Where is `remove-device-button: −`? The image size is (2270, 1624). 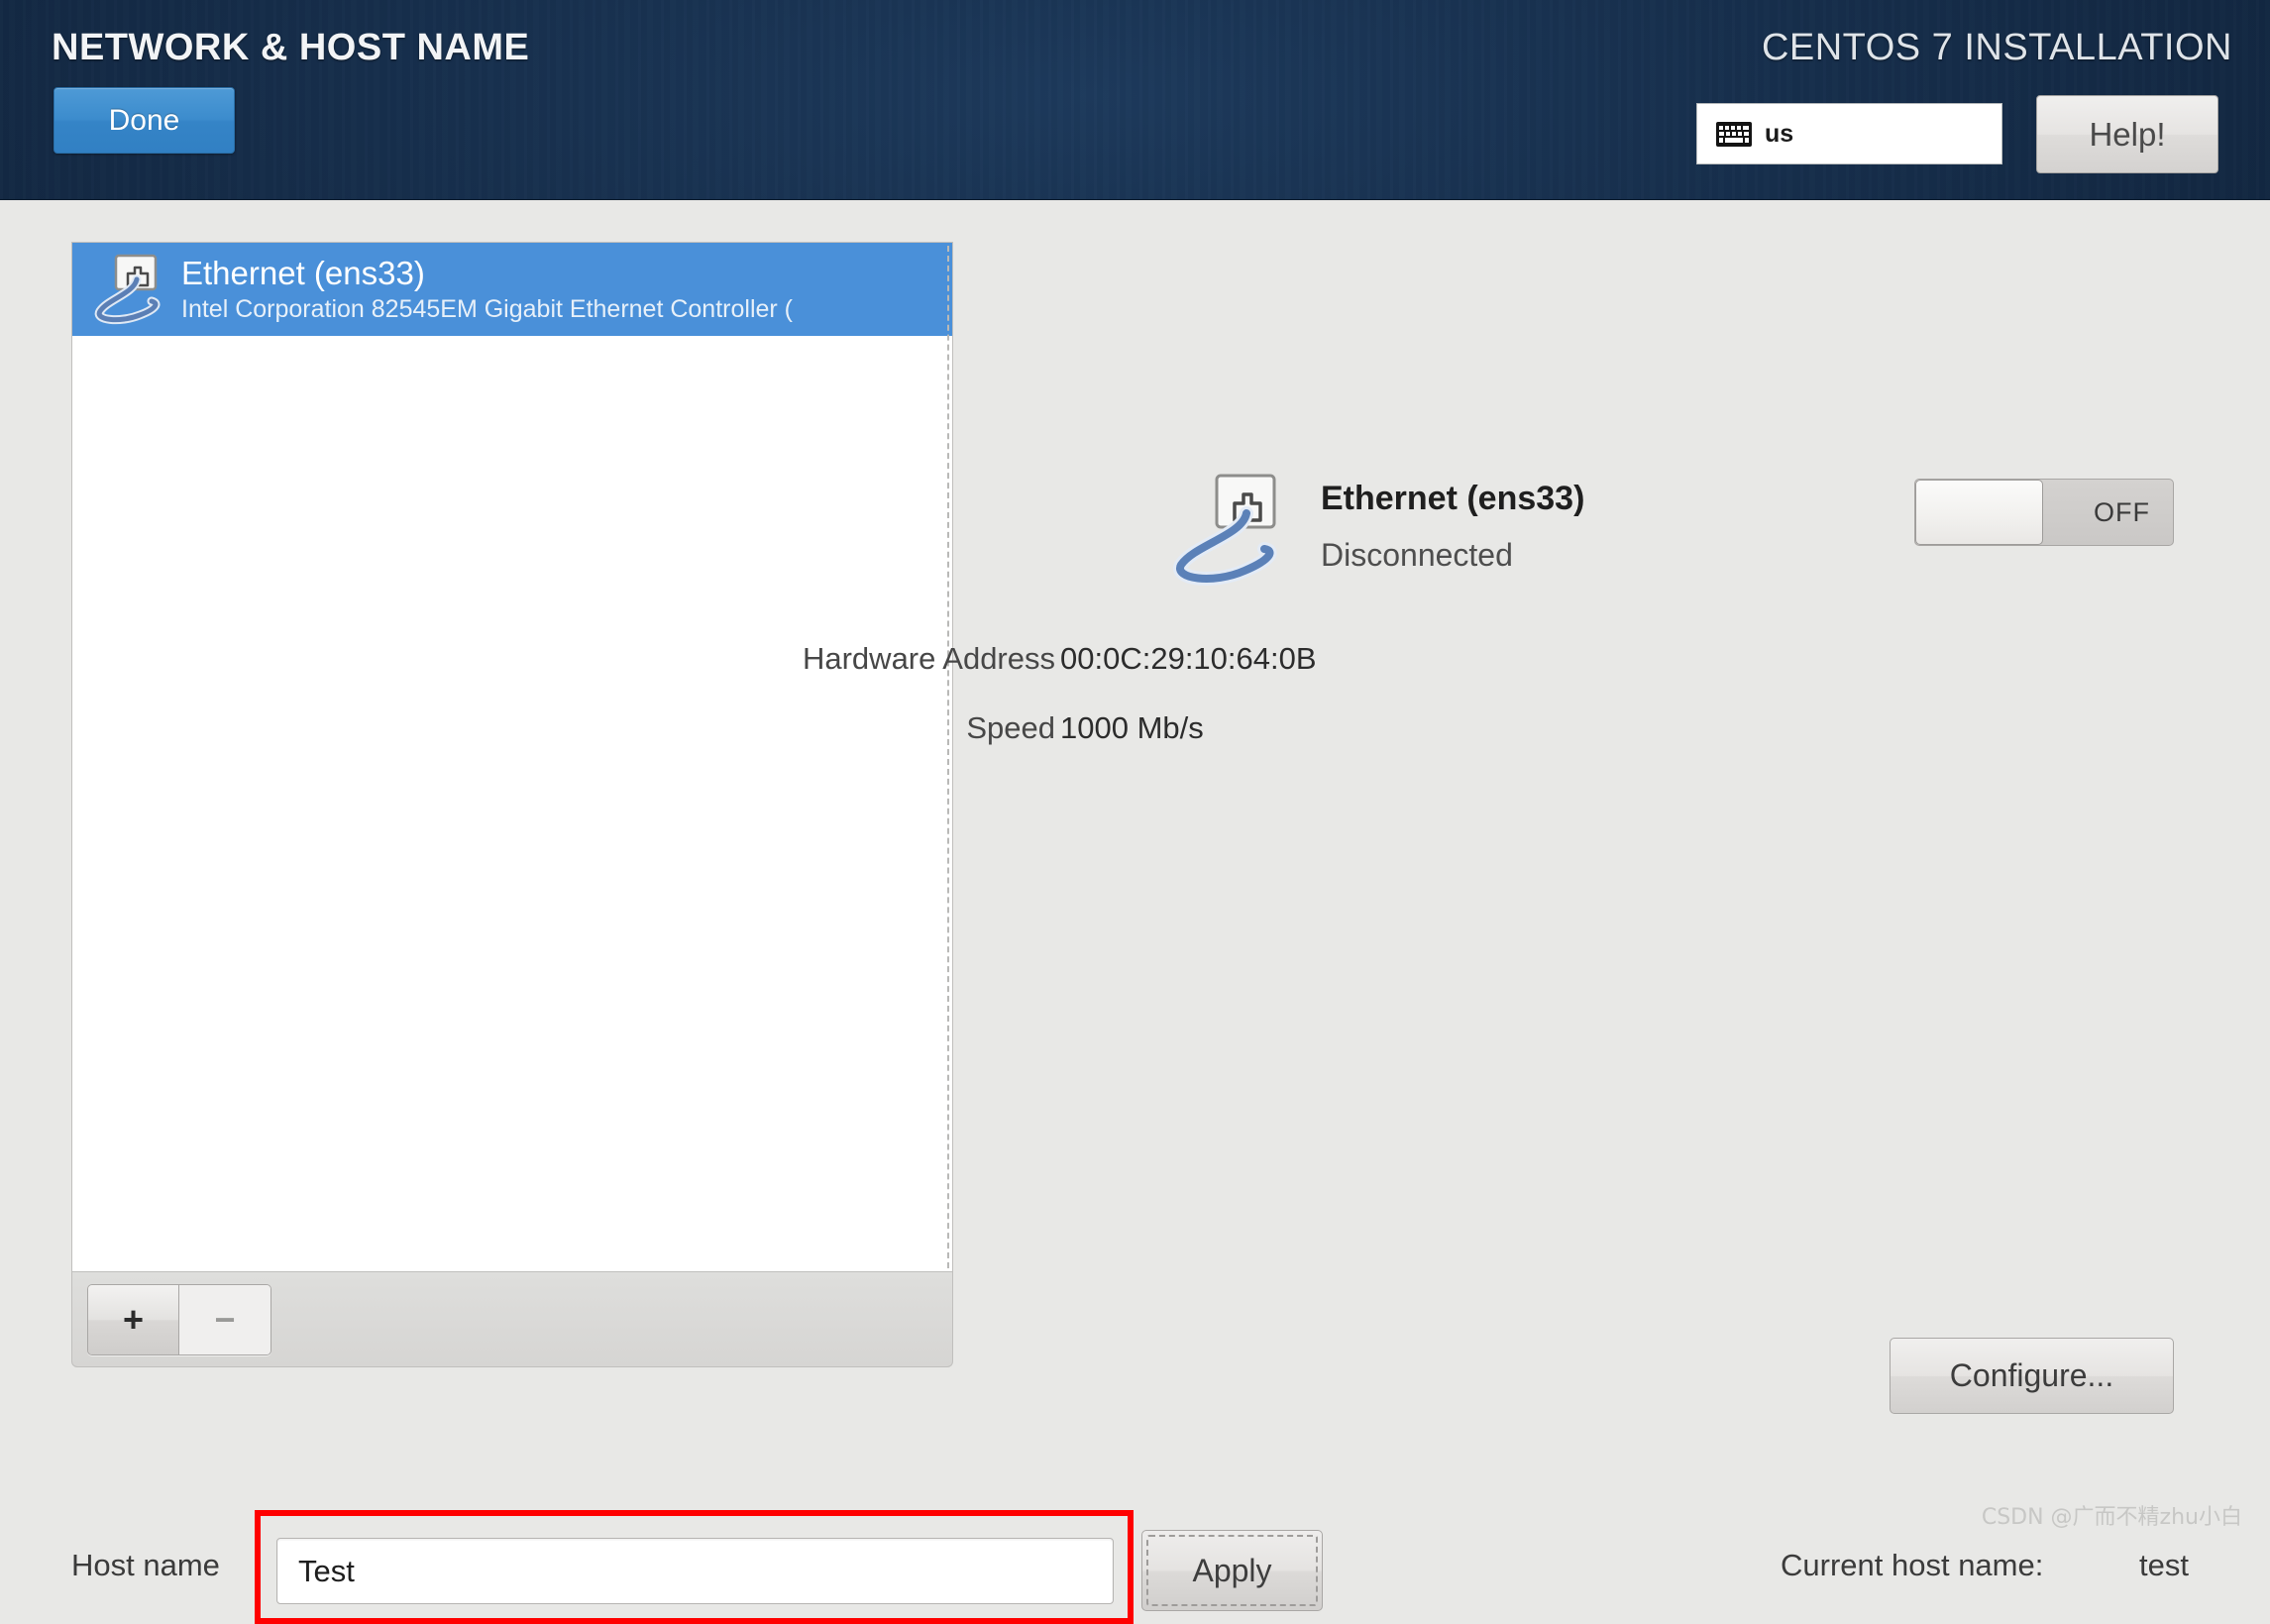 remove-device-button: − is located at coordinates (224, 1319).